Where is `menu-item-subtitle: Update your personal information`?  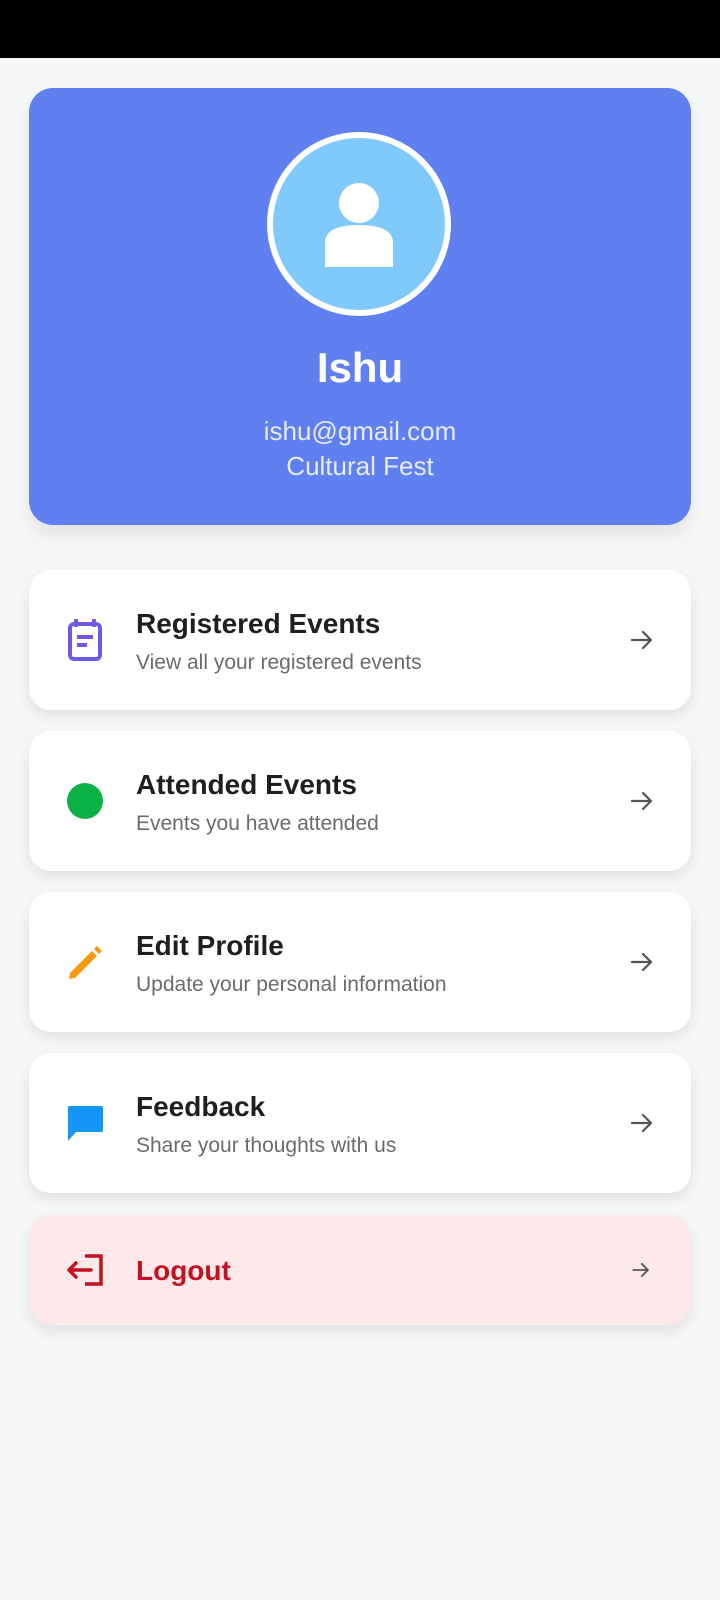
menu-item-subtitle: Update your personal information is located at coordinates (291, 984).